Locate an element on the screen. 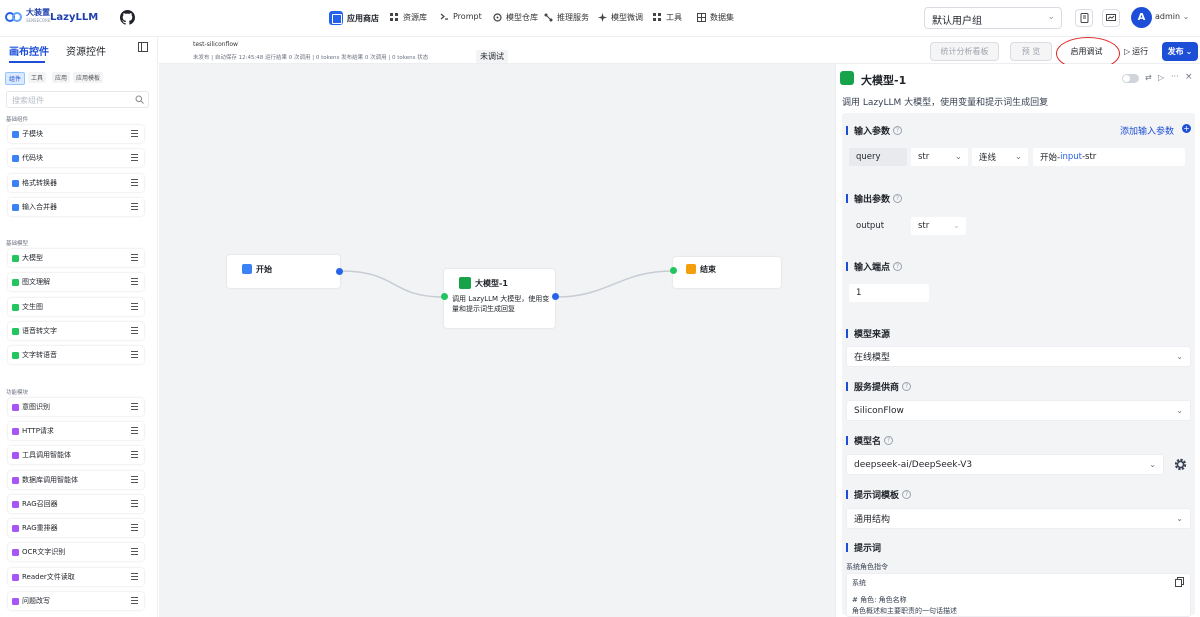  model-name-select: deepseek-ai/DeepSeek-V3 ⌄ is located at coordinates (1005, 464).